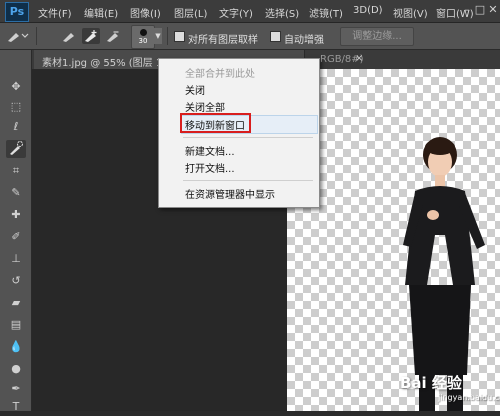  What do you see at coordinates (16, 303) in the screenshot?
I see `eraser-tool-icon: ▰` at bounding box center [16, 303].